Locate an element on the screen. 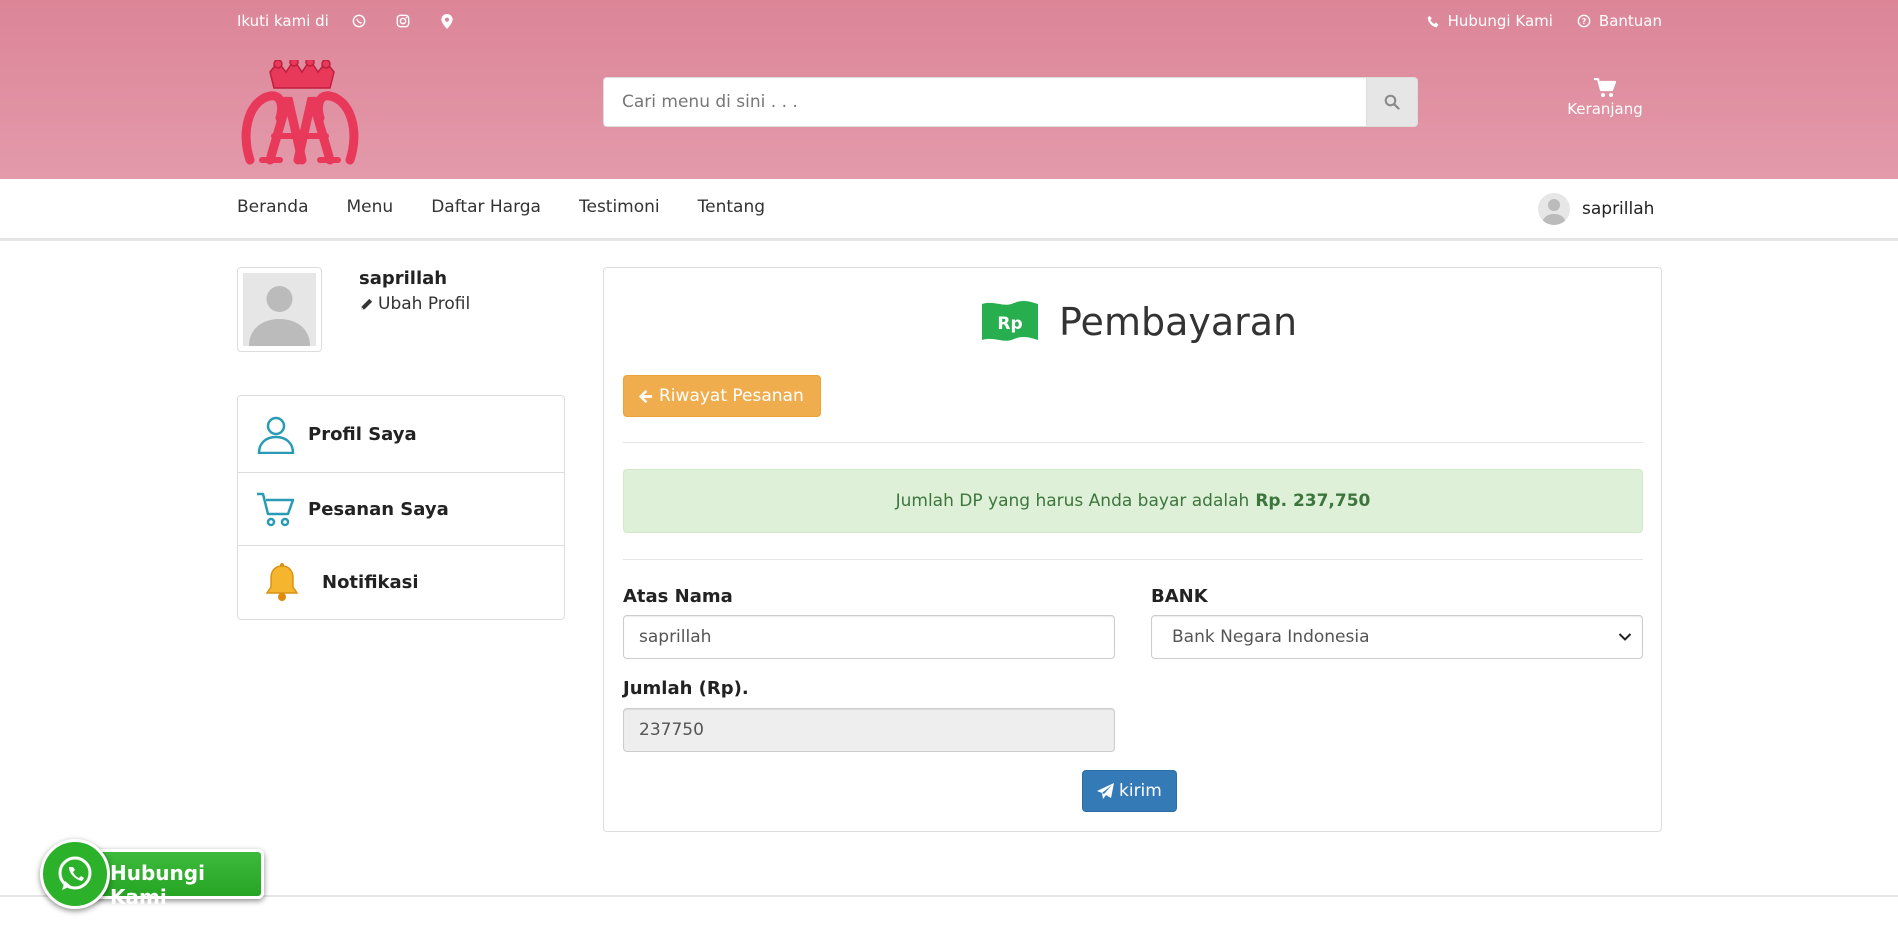 The image size is (1898, 935). cart-button: Keranjang is located at coordinates (1605, 98).